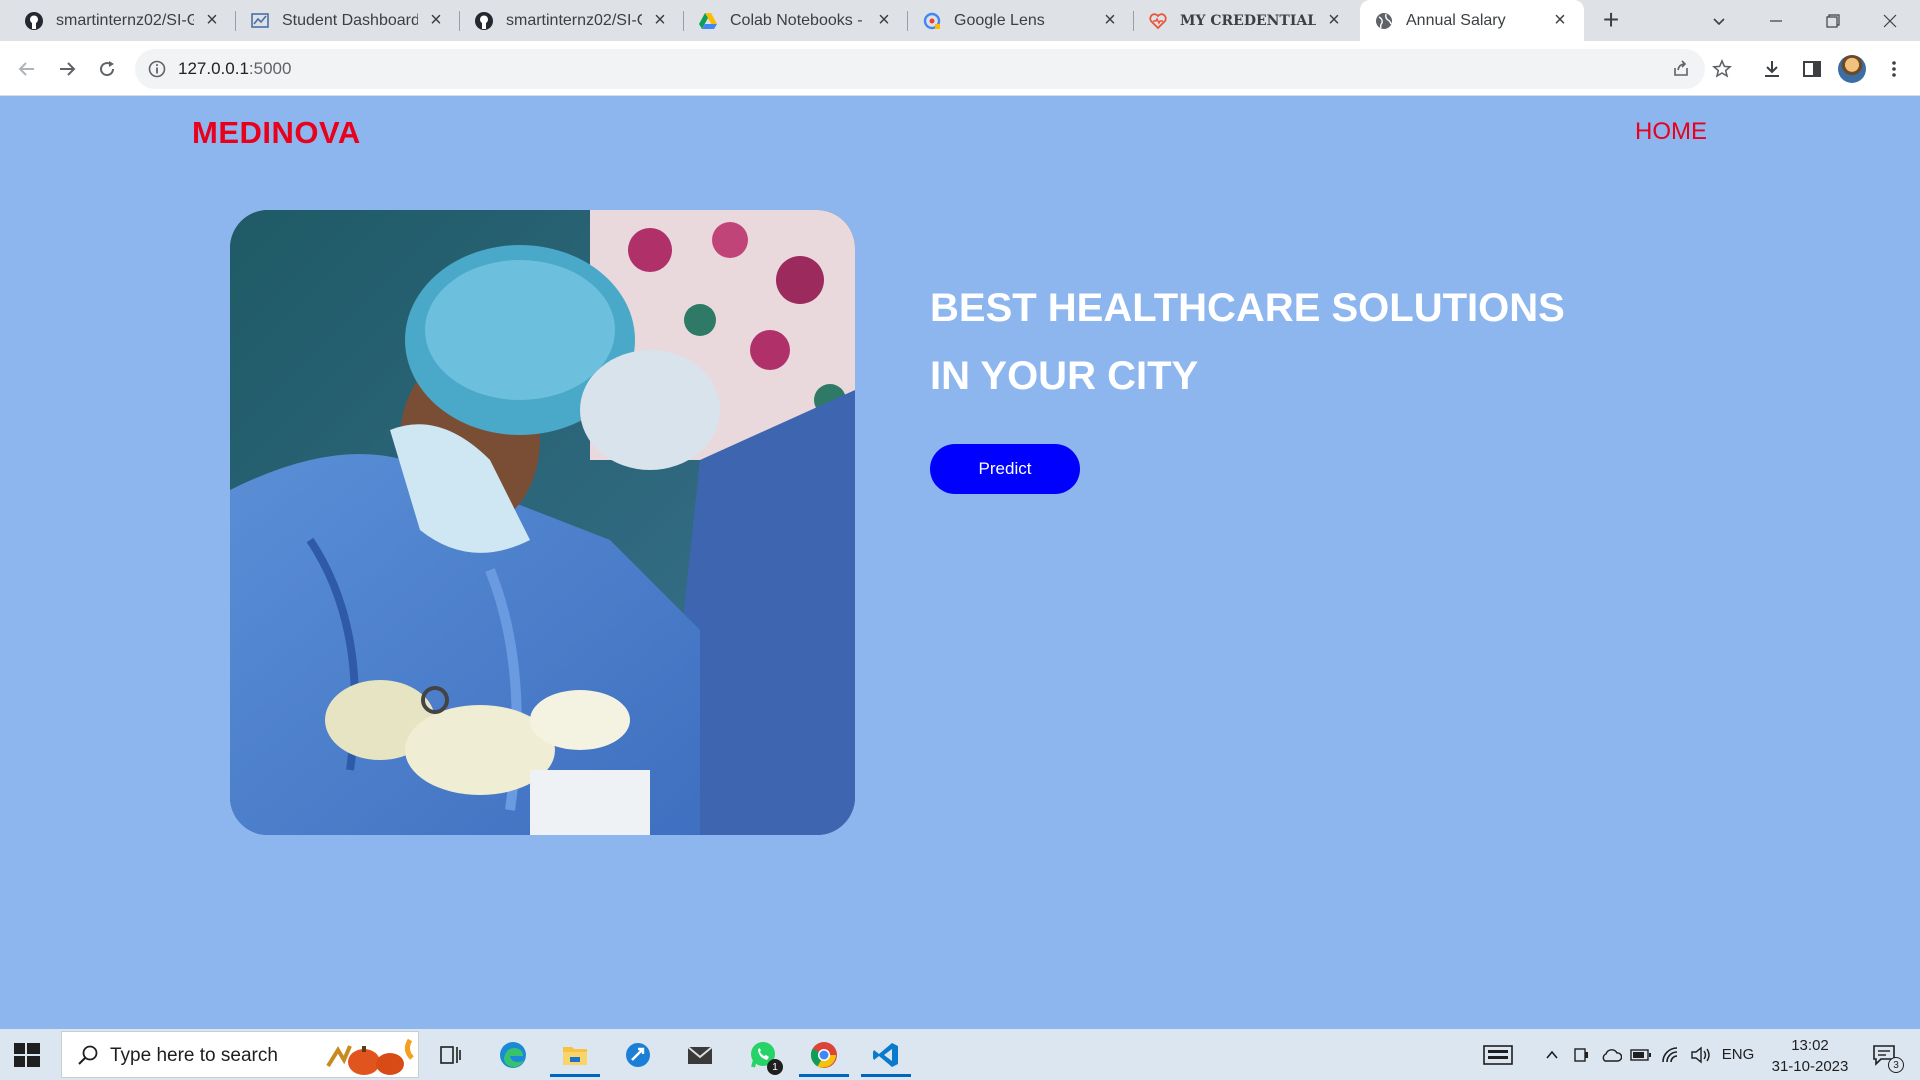  Describe the element at coordinates (1671, 132) in the screenshot. I see `nav-home-link: HOME` at that location.